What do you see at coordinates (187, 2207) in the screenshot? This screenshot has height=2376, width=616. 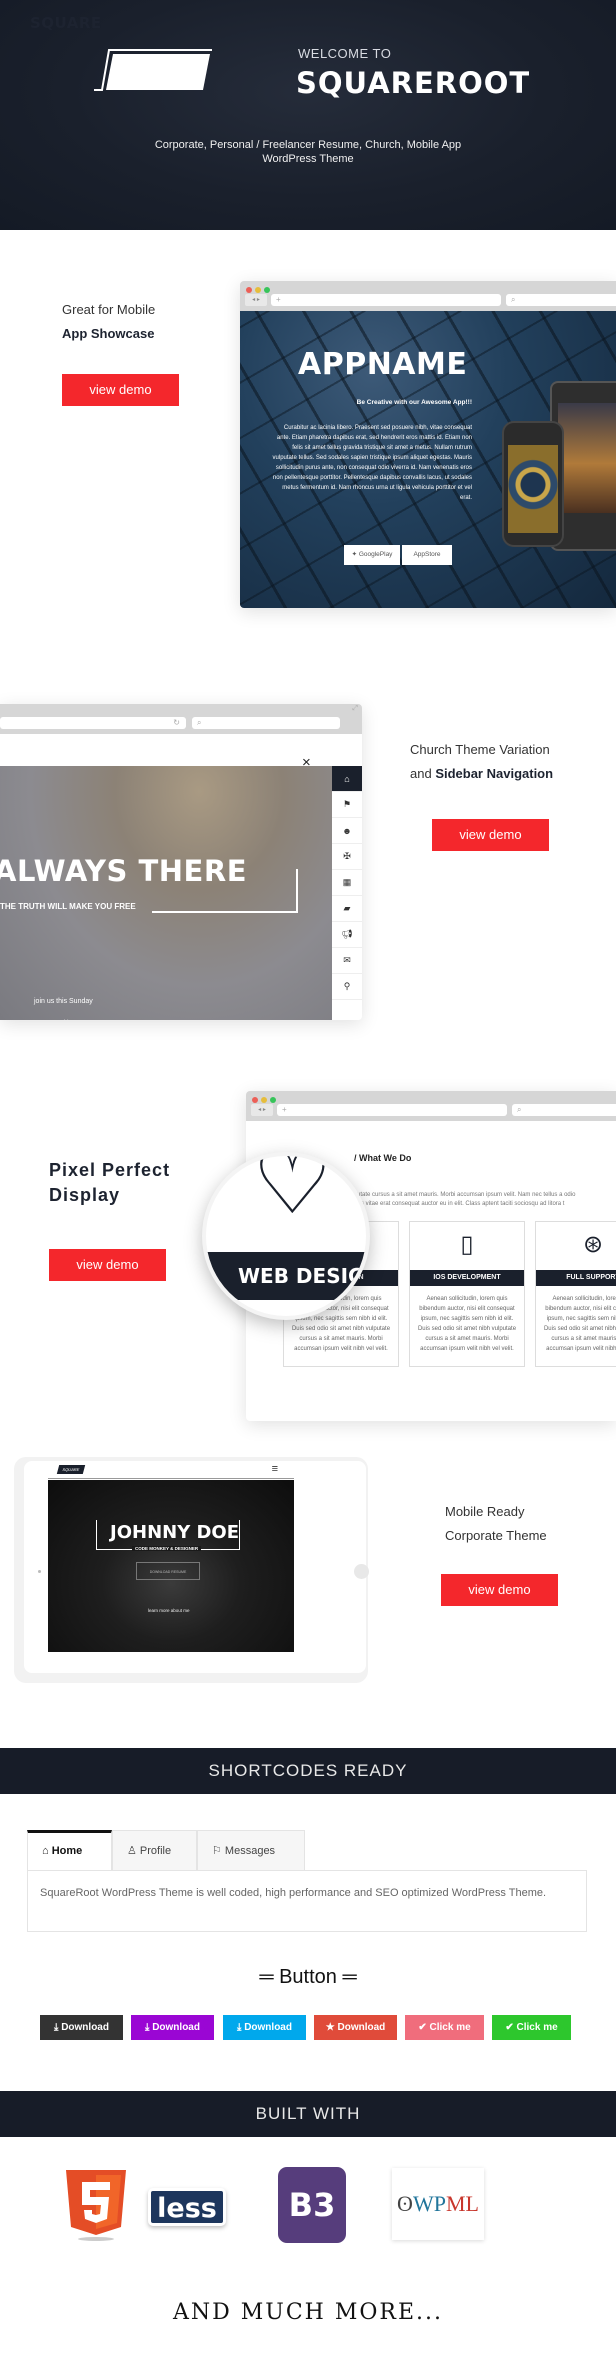 I see `less-logo: less` at bounding box center [187, 2207].